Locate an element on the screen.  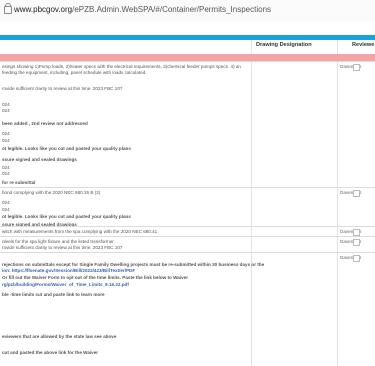
lock-icon is located at coordinates (8, 8).